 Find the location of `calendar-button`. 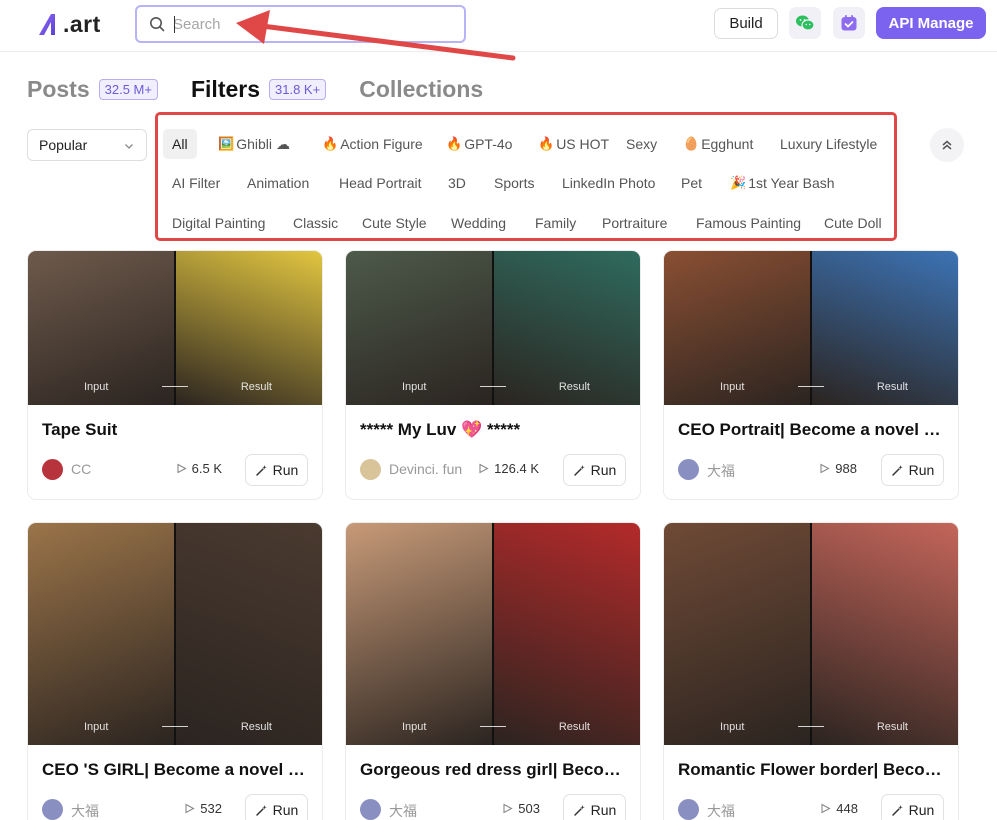

calendar-button is located at coordinates (849, 23).